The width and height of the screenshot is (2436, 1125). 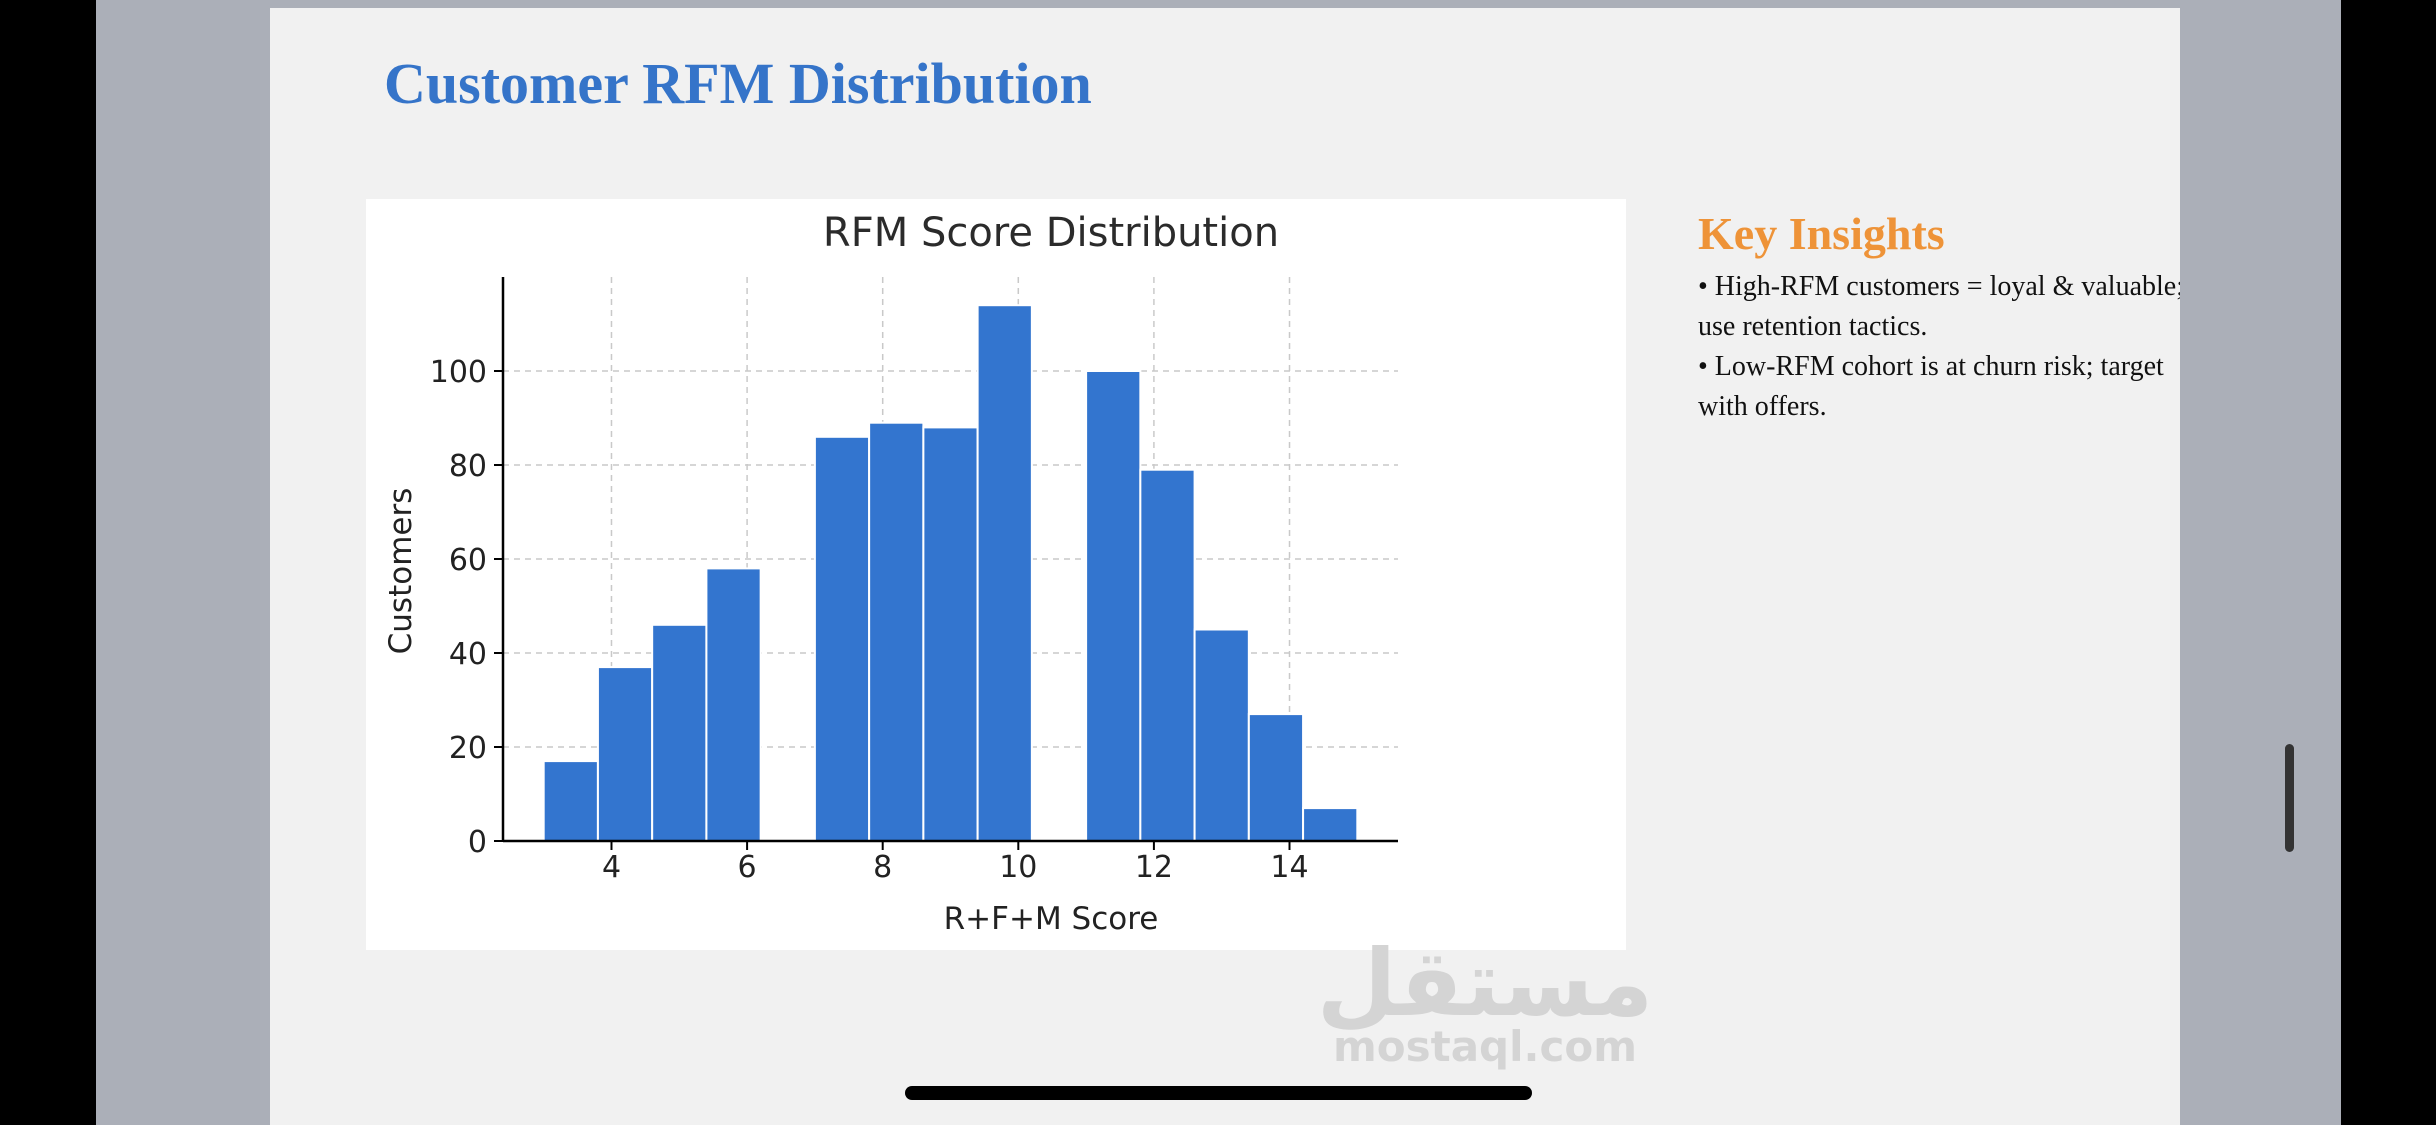 What do you see at coordinates (401, 571) in the screenshot?
I see `y-axis-label: Customers` at bounding box center [401, 571].